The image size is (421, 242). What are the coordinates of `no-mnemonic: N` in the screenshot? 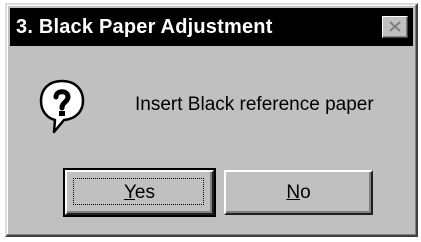 It's located at (293, 192).